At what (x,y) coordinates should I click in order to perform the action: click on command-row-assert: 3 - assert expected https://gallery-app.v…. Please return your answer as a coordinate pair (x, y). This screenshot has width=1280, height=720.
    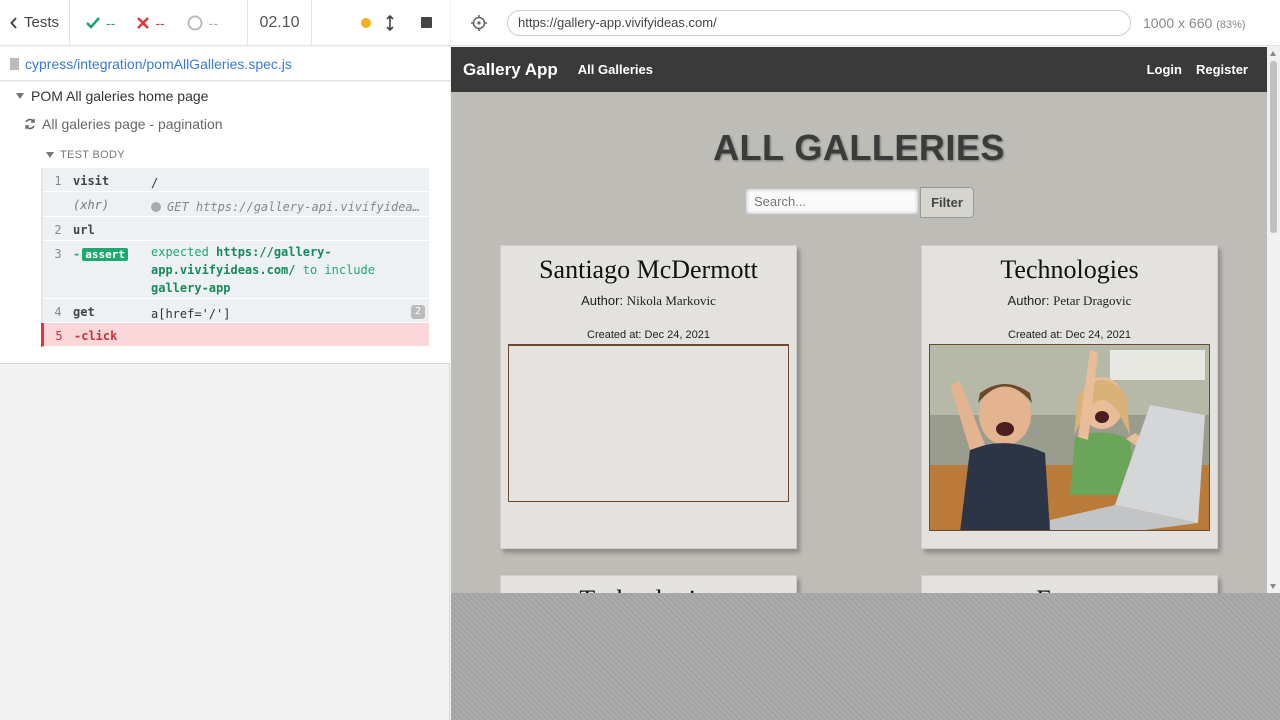
    Looking at the image, I should click on (236, 270).